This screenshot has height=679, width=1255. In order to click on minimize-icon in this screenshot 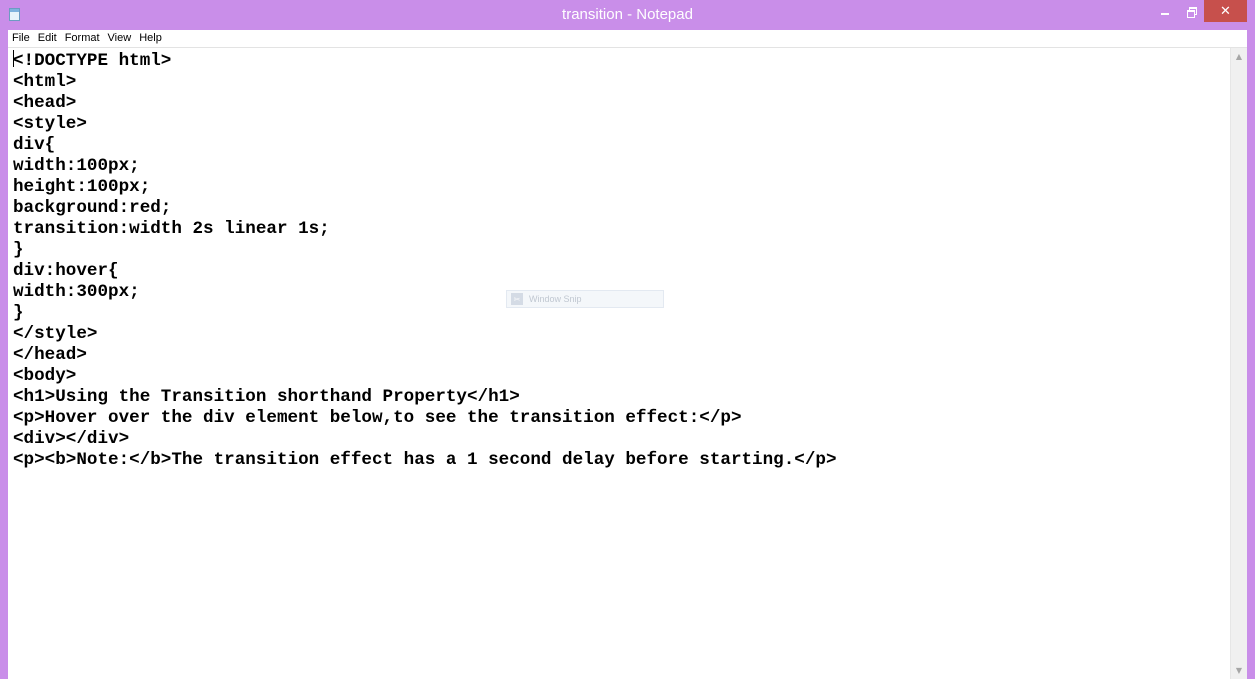, I will do `click(1165, 14)`.